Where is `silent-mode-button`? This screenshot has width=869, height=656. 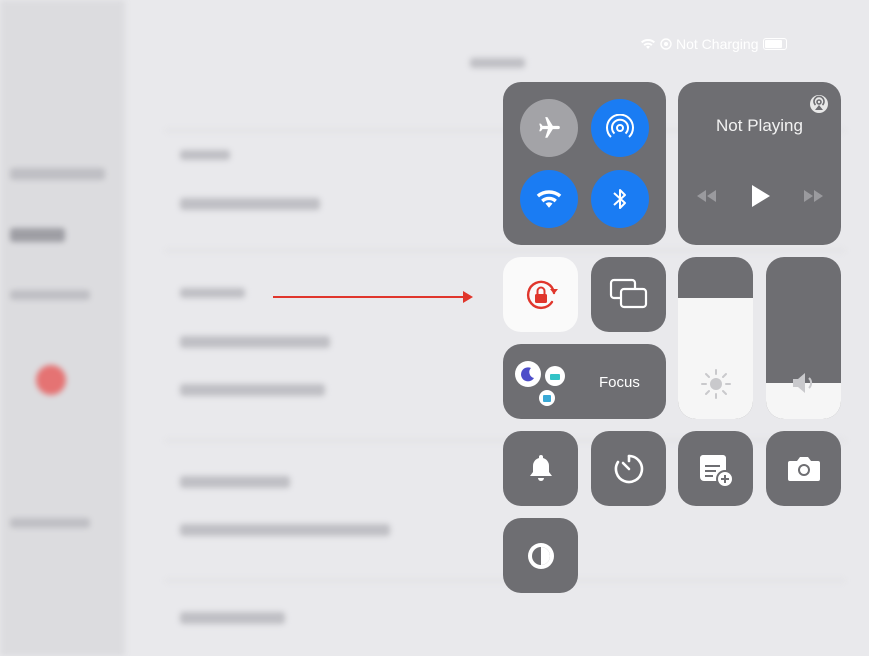
silent-mode-button is located at coordinates (540, 468).